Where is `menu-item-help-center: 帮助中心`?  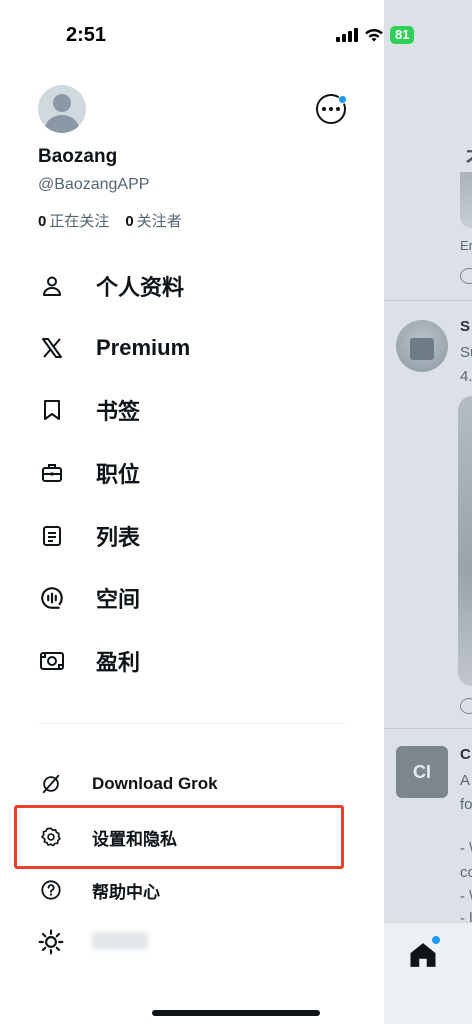
menu-item-help-center: 帮助中心 is located at coordinates (99, 890).